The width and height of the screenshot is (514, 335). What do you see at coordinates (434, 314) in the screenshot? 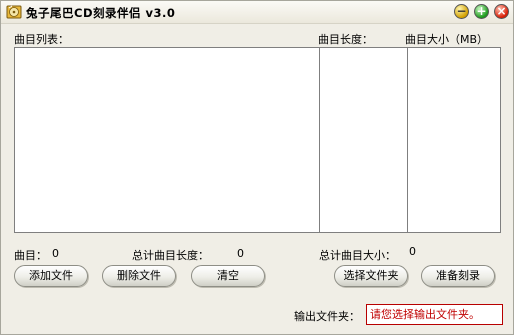
I see `output-folder-field: 请您选择输出文件夹。` at bounding box center [434, 314].